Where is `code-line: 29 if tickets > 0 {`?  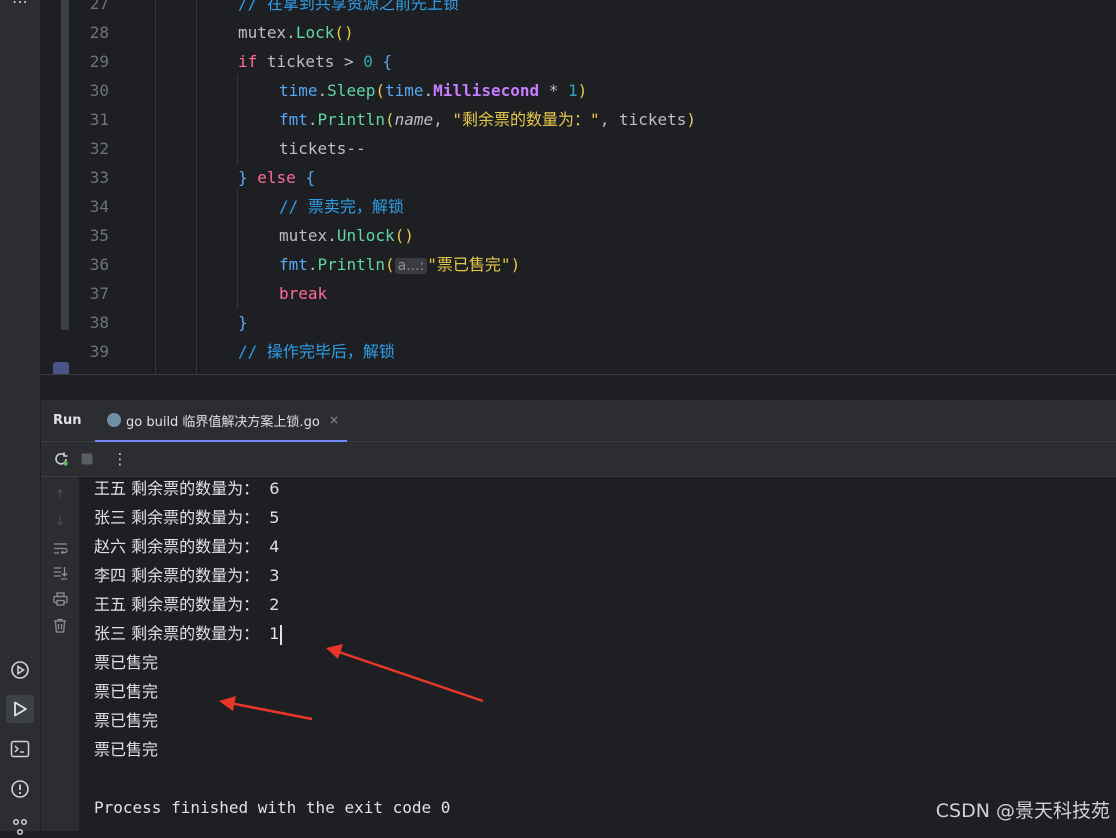 code-line: 29 if tickets > 0 { is located at coordinates (578, 61).